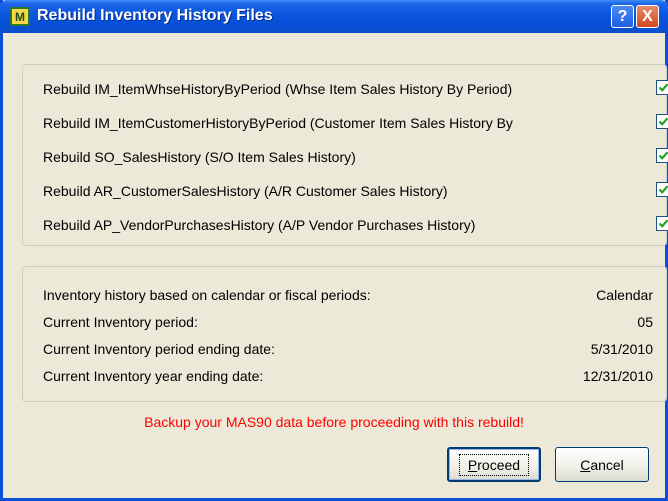 Image resolution: width=668 pixels, height=501 pixels. I want to click on proceed-button-label: Proceed, so click(494, 464).